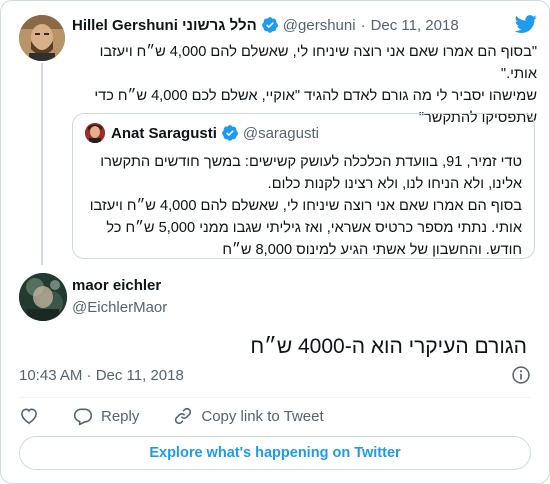 This screenshot has width=550, height=484. I want to click on reply-bubble-icon, so click(83, 417).